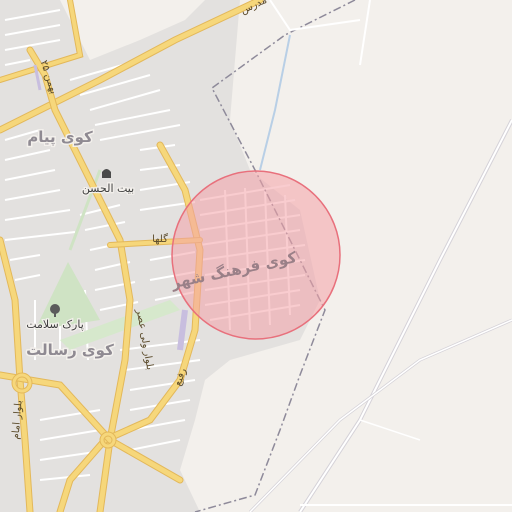 The width and height of the screenshot is (512, 512). I want to click on highlight-circle, so click(256, 255).